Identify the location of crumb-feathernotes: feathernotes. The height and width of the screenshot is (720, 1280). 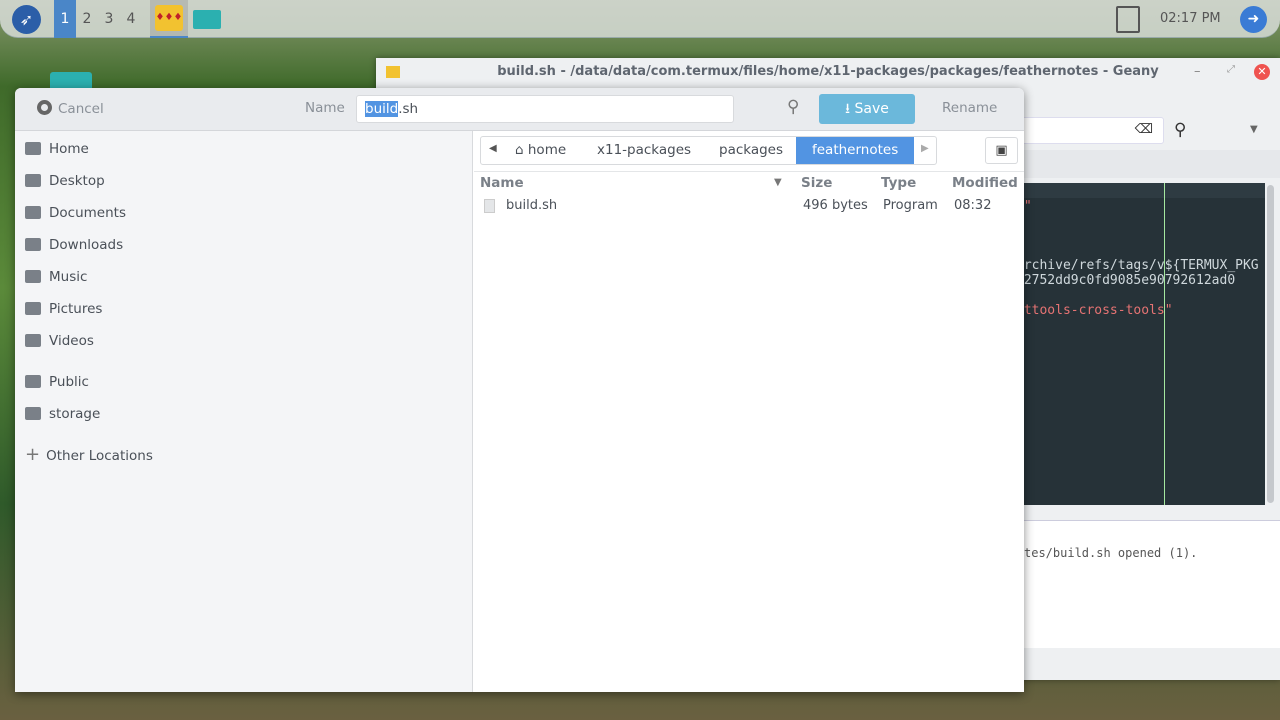
(855, 150).